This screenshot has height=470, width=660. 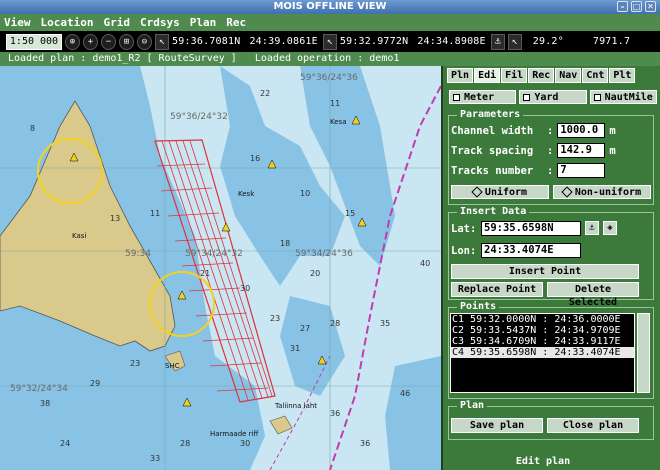 I want to click on window-title: MOIS OFFLINE VIEW, so click(x=330, y=6).